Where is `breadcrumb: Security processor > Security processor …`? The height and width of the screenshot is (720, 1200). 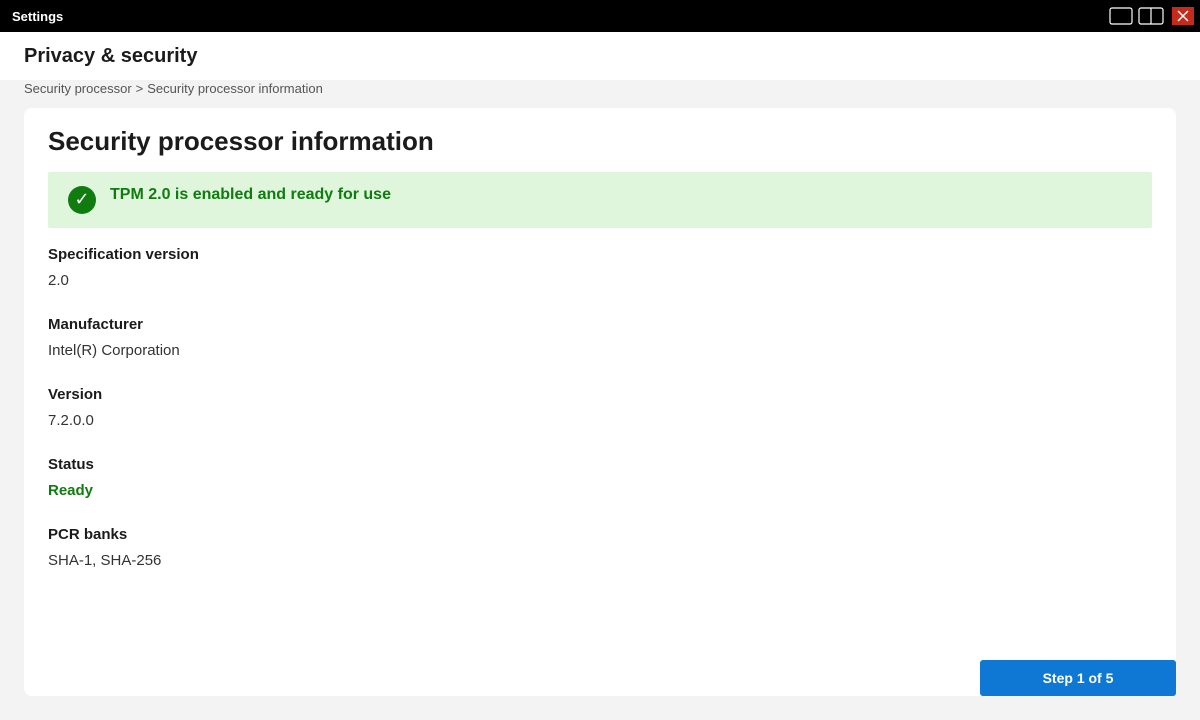 breadcrumb: Security processor > Security processor … is located at coordinates (173, 88).